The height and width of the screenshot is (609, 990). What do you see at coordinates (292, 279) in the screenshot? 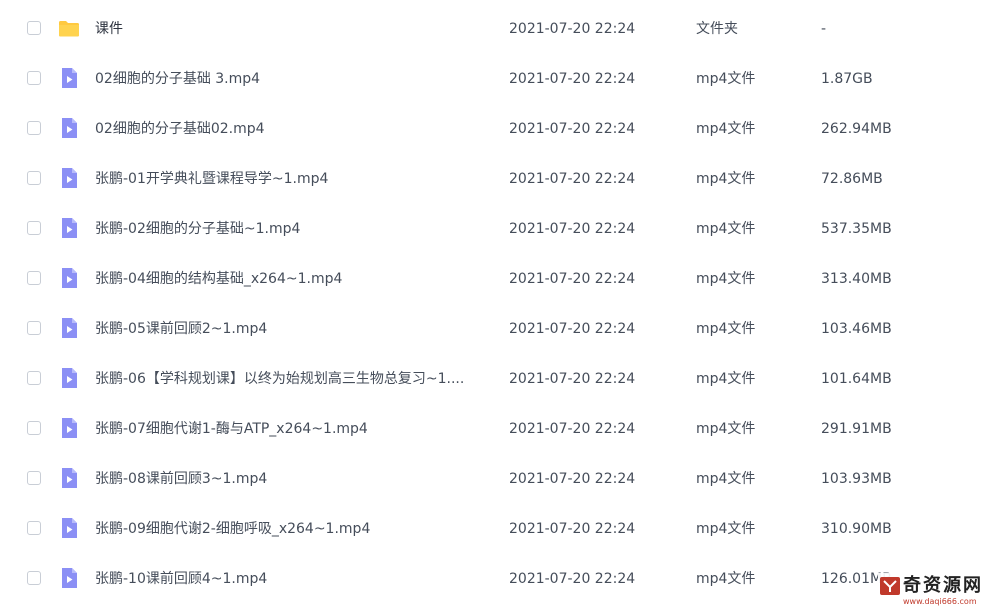
I see `file-name: 张鹏-04细胞的结构基础_x264~1.mp4` at bounding box center [292, 279].